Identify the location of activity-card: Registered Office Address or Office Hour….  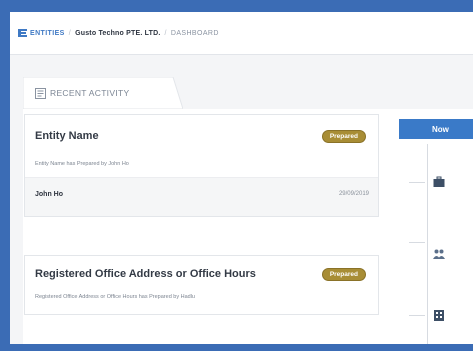
(201, 285).